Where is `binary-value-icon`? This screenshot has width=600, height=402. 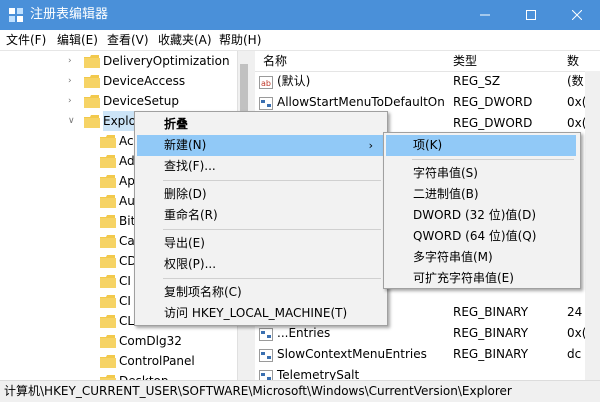 binary-value-icon is located at coordinates (266, 374).